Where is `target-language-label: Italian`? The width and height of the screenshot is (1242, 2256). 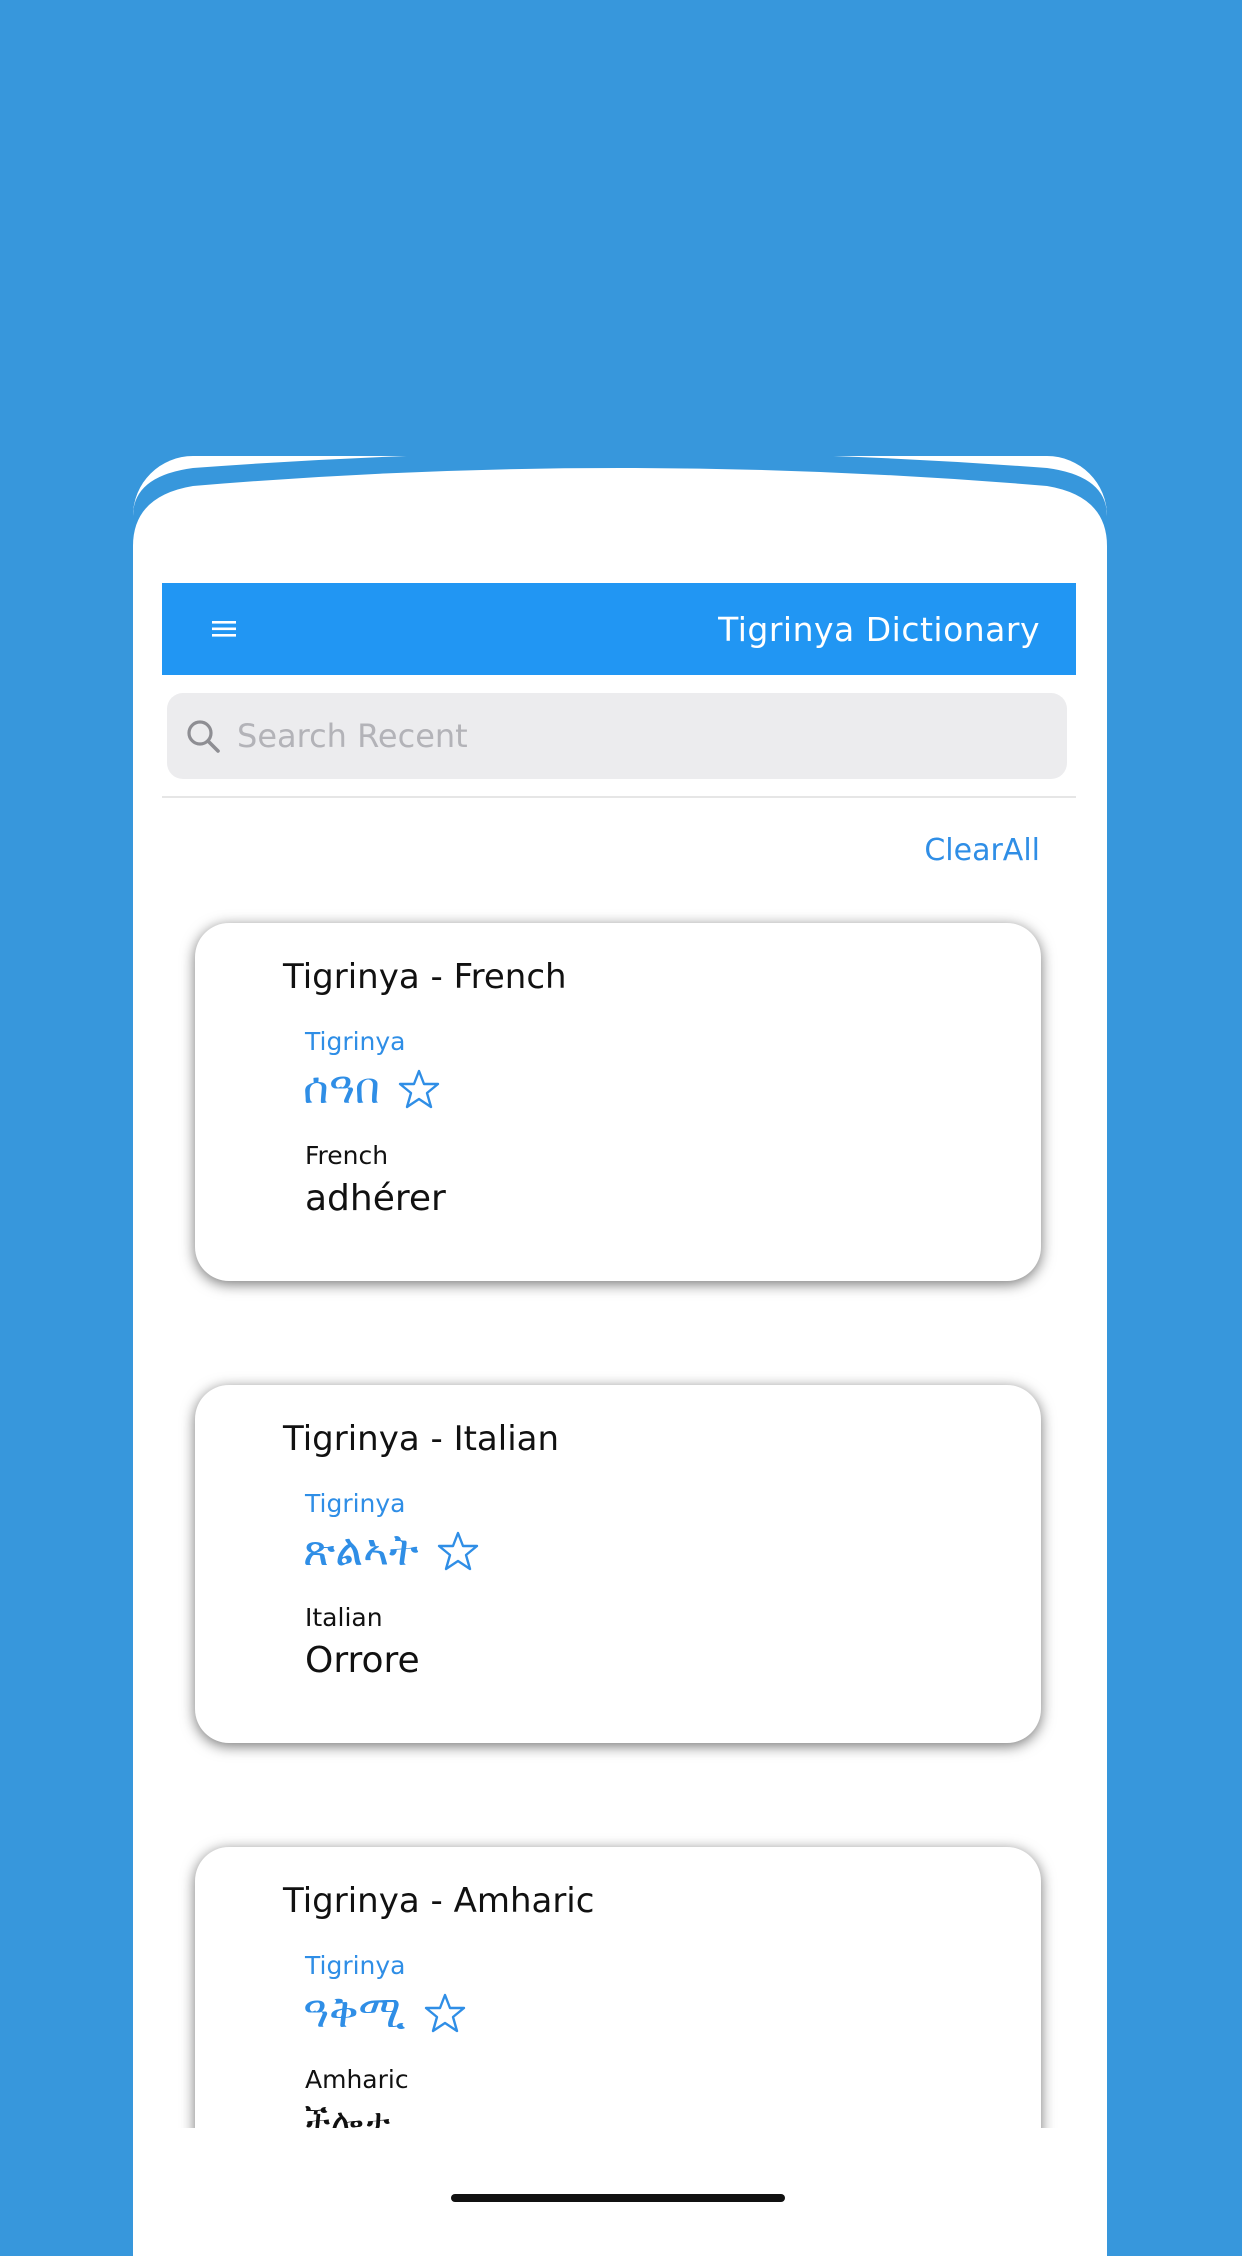
target-language-label: Italian is located at coordinates (344, 1617).